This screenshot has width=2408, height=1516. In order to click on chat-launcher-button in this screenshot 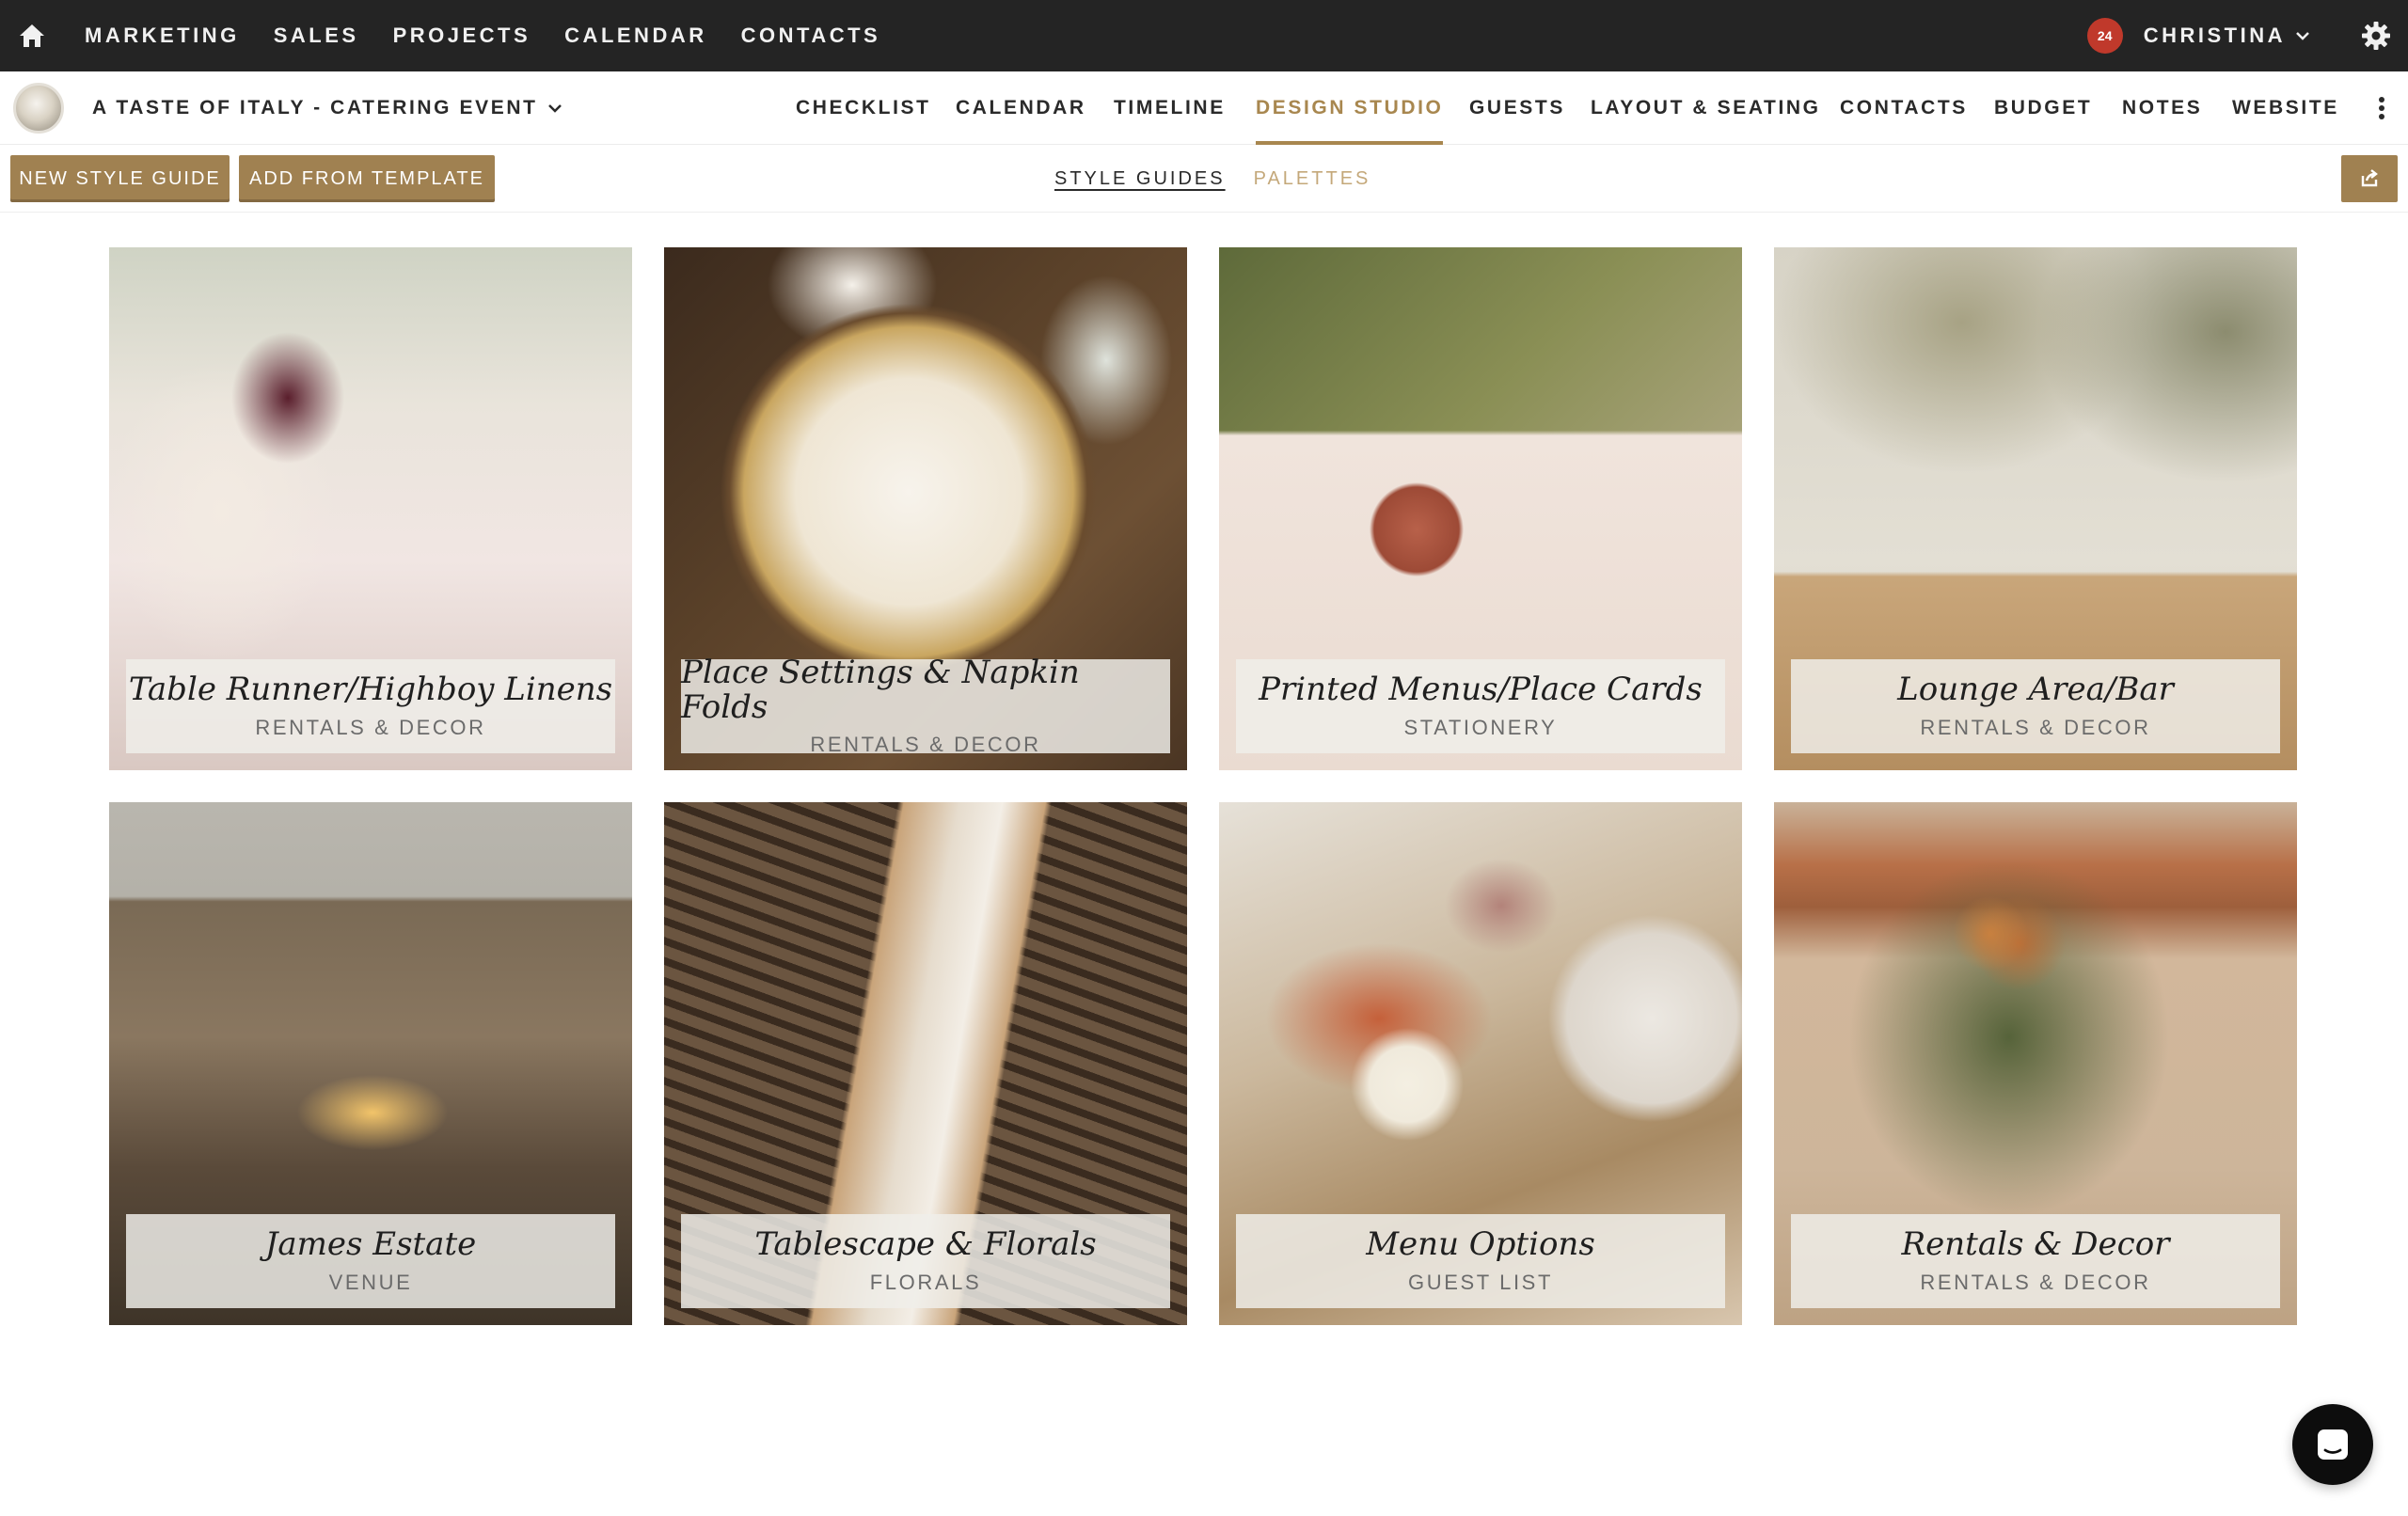, I will do `click(2332, 1444)`.